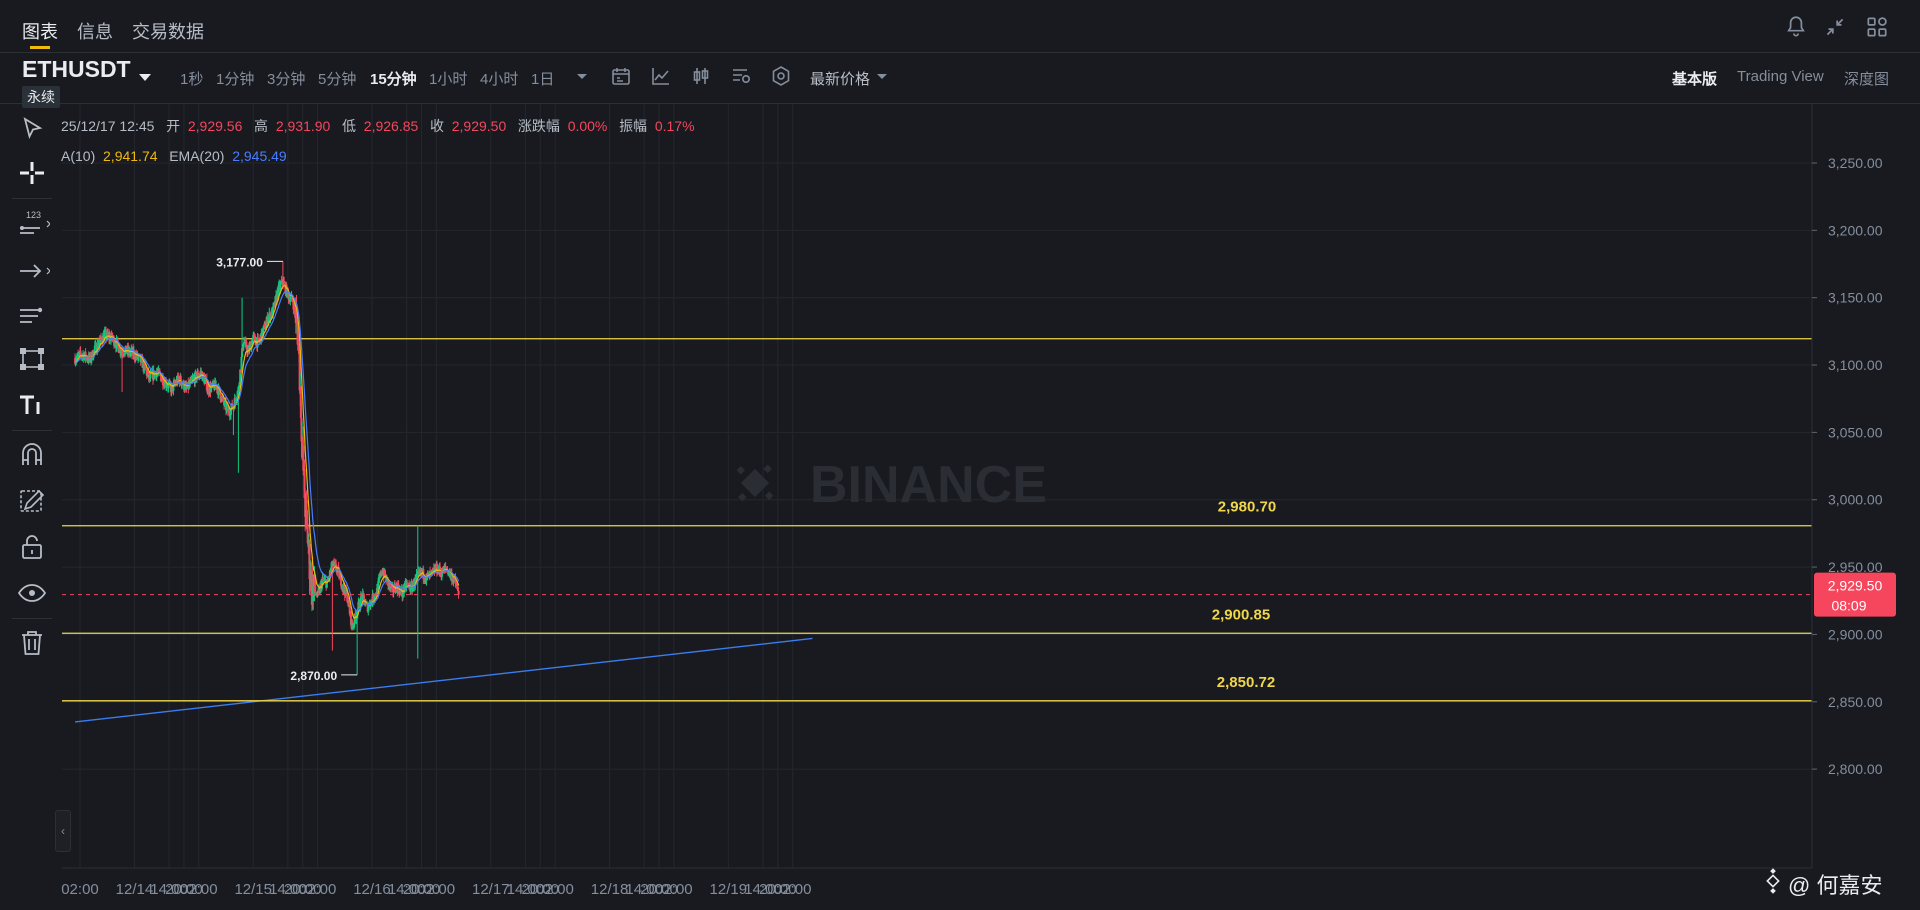 The width and height of the screenshot is (1920, 910). I want to click on ema20-value: 2,945.49, so click(259, 156).